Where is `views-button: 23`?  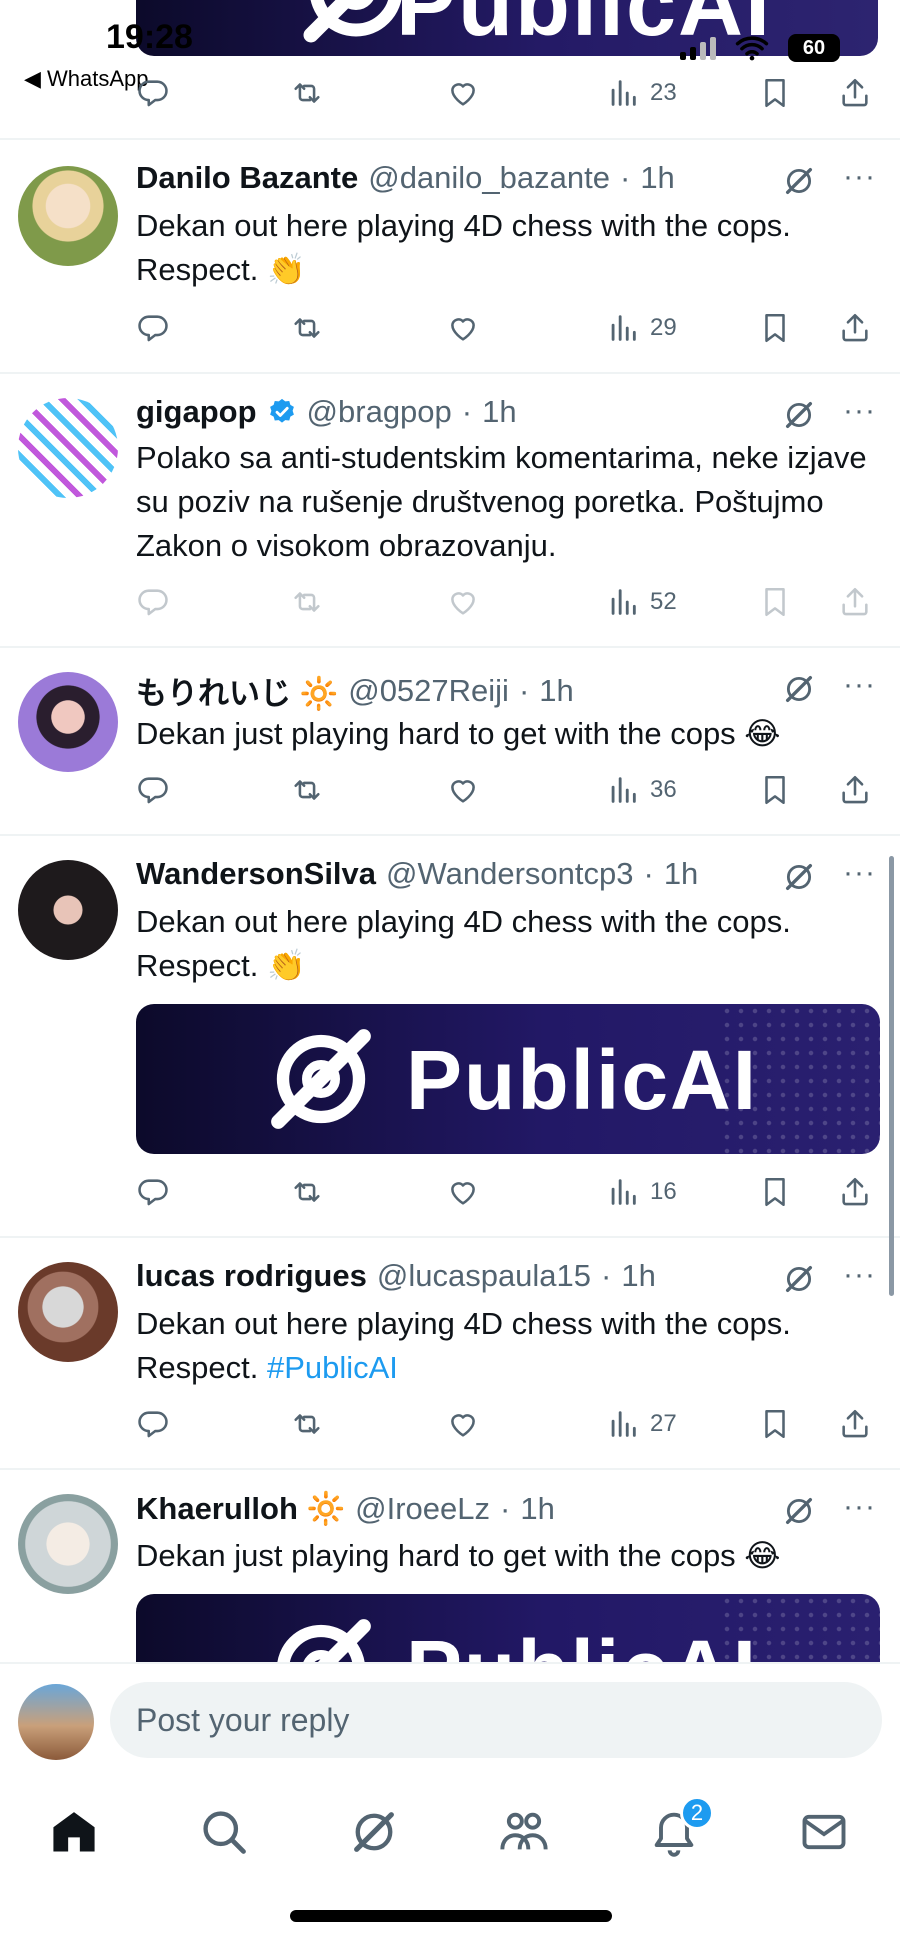 views-button: 23 is located at coordinates (641, 93).